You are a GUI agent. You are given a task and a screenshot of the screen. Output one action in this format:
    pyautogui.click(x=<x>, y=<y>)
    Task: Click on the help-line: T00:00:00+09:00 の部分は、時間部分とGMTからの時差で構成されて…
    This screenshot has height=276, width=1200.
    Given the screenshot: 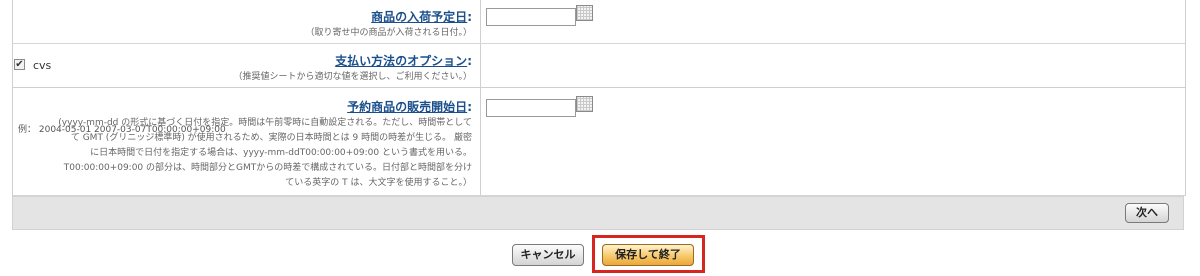 What is the action you would take?
    pyautogui.click(x=267, y=168)
    